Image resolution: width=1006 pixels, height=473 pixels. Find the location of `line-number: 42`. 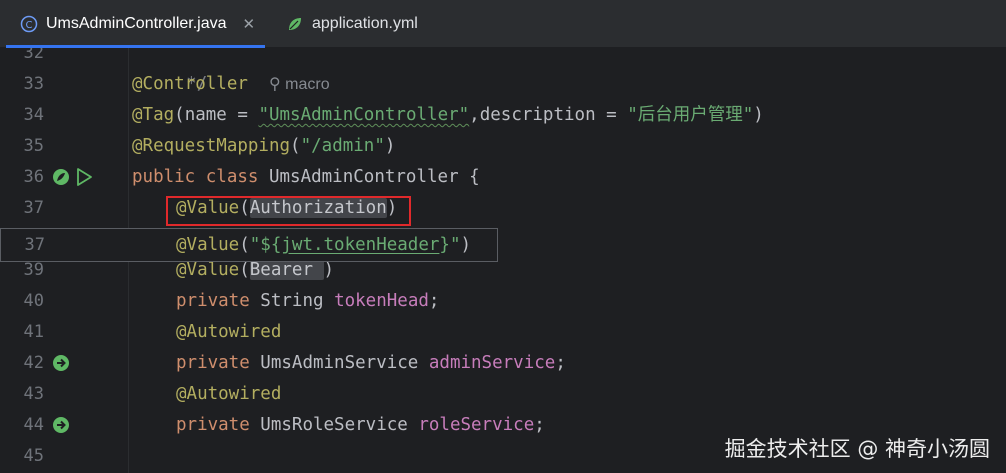

line-number: 42 is located at coordinates (33, 363).